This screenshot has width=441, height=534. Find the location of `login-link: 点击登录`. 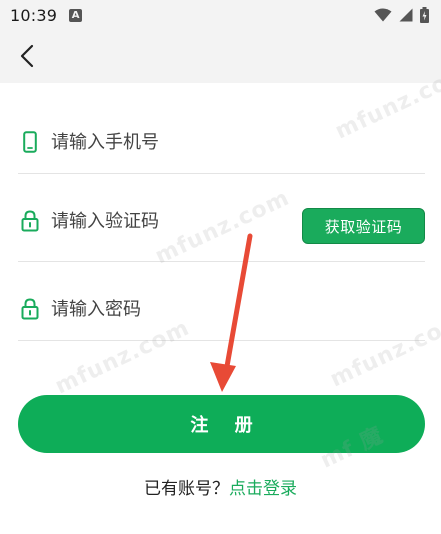

login-link: 点击登录 is located at coordinates (263, 489).